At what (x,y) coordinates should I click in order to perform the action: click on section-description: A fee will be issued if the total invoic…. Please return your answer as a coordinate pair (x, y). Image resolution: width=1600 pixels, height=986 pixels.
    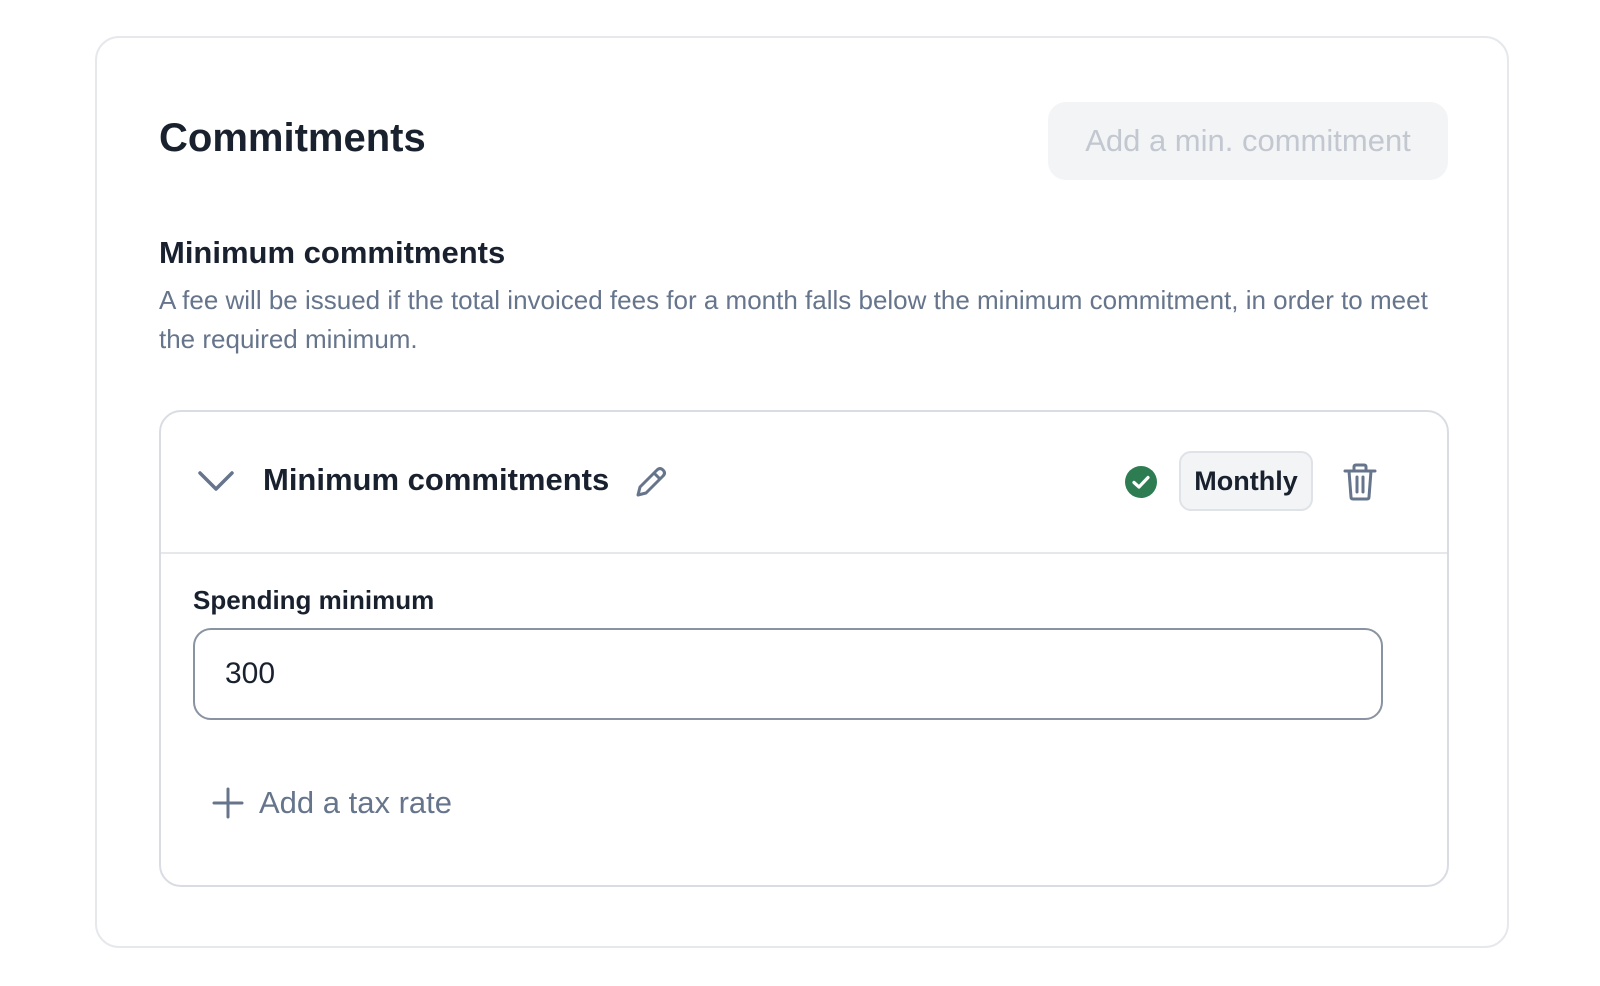
    Looking at the image, I should click on (793, 319).